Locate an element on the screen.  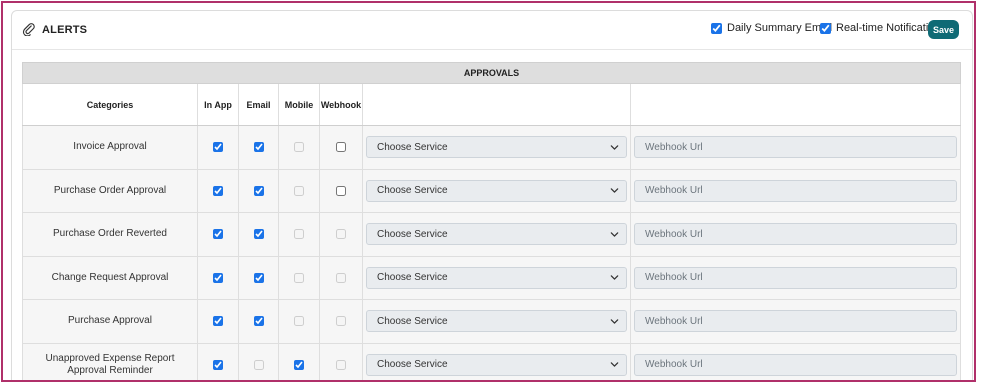
table-row: Purchase Order Approval Choose Service is located at coordinates (491, 191).